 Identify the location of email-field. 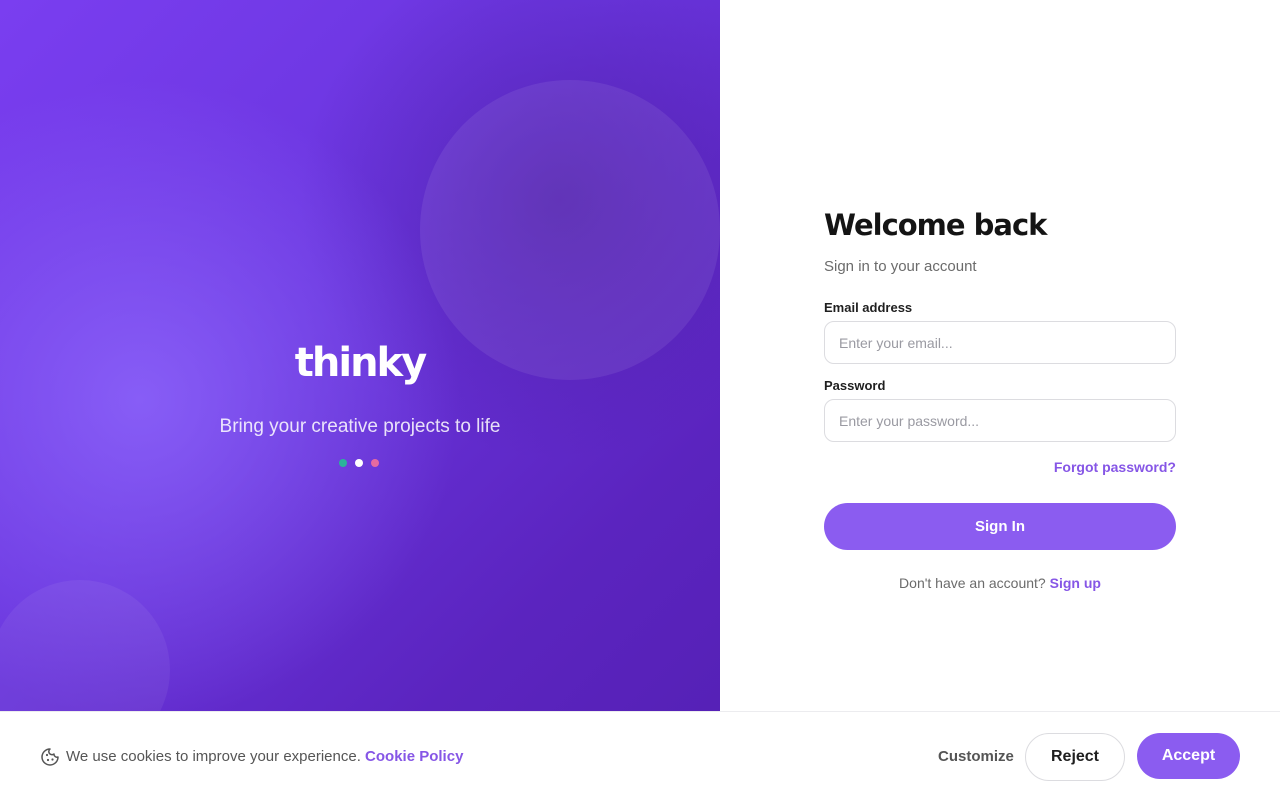
(1000, 342).